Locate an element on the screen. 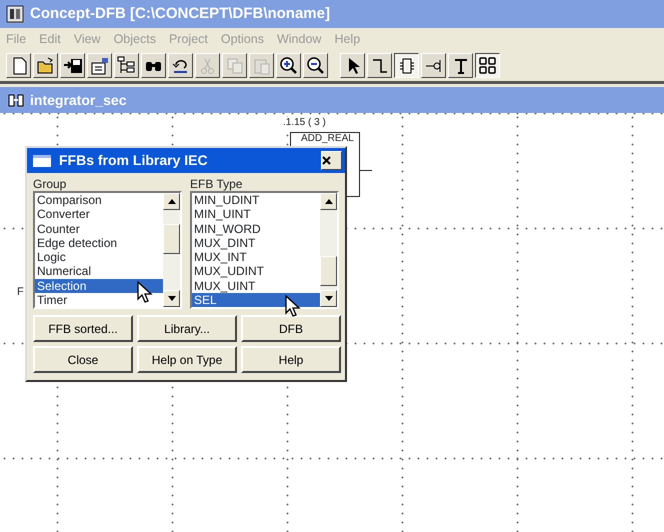 The image size is (664, 532). dialog-button: Help on Type is located at coordinates (187, 359).